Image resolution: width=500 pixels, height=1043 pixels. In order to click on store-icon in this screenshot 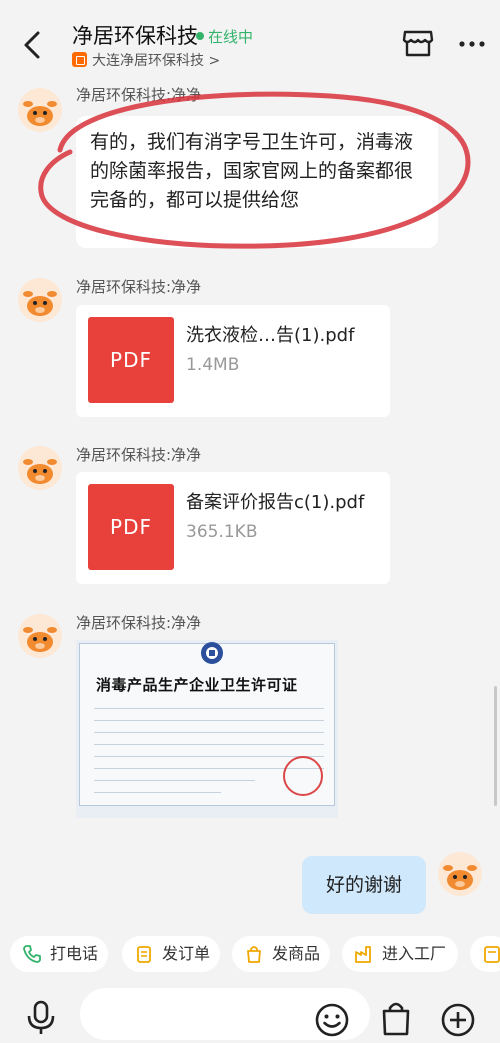, I will do `click(418, 43)`.